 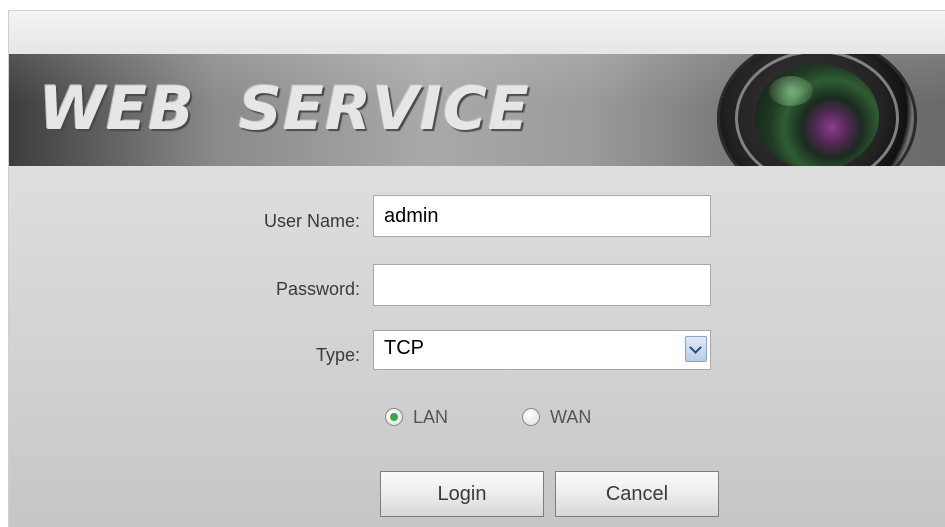 I want to click on lens-glare, so click(x=791, y=91).